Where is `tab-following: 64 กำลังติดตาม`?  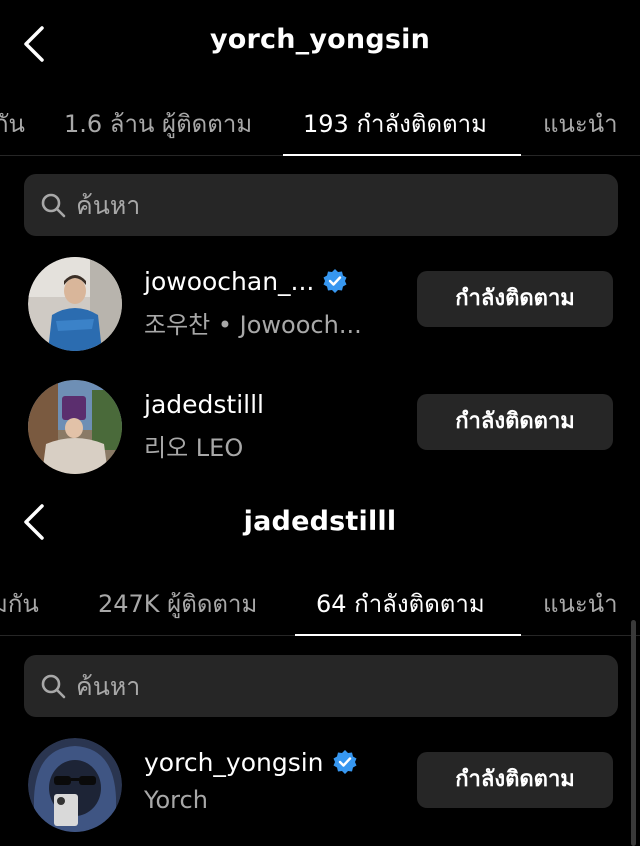 tab-following: 64 กำลังติดตาม is located at coordinates (400, 603).